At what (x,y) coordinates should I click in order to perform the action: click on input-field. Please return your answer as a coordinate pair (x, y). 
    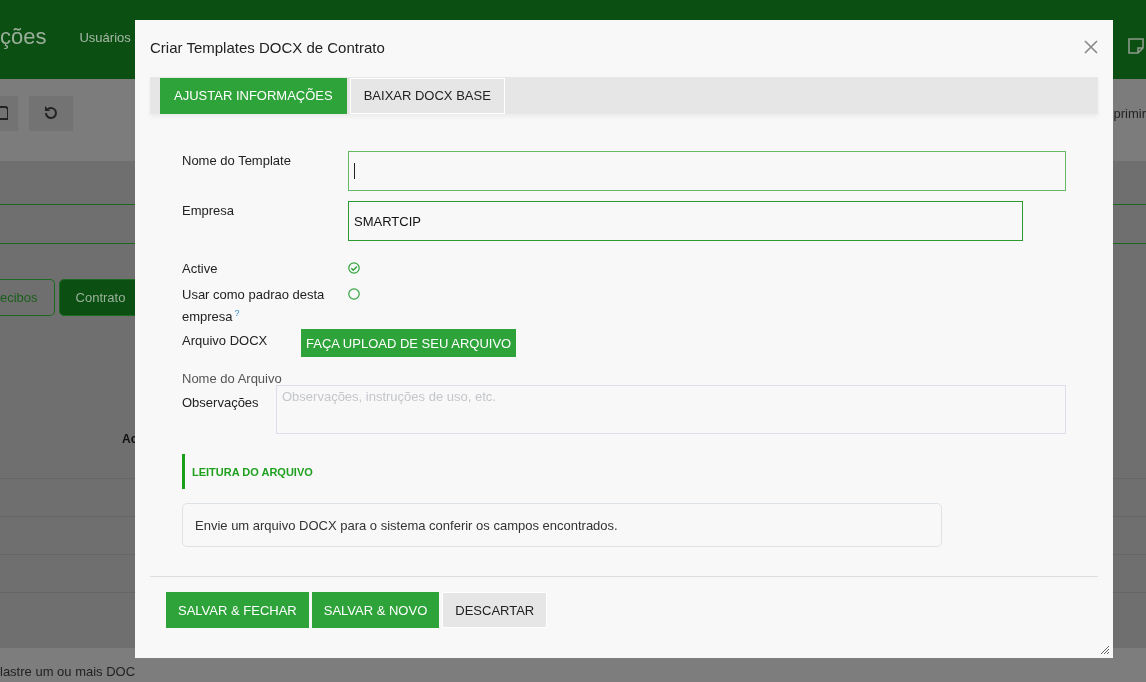
    Looking at the image, I should click on (707, 171).